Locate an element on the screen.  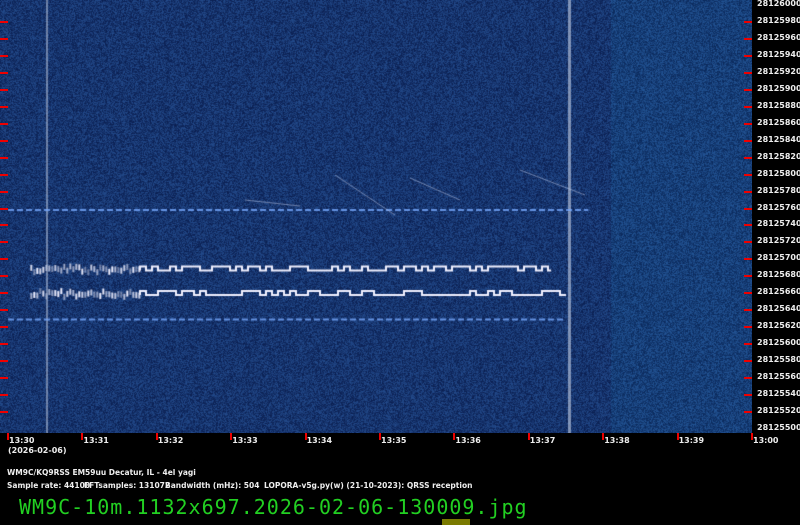
x-tick-label: 13:35 is located at coordinates (394, 440).